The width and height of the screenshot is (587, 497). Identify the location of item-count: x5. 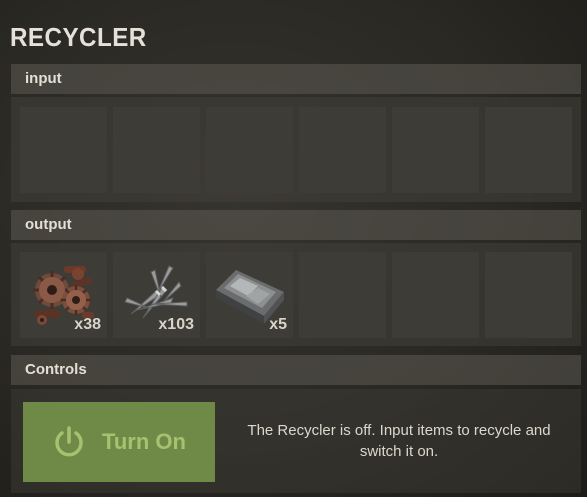
(278, 324).